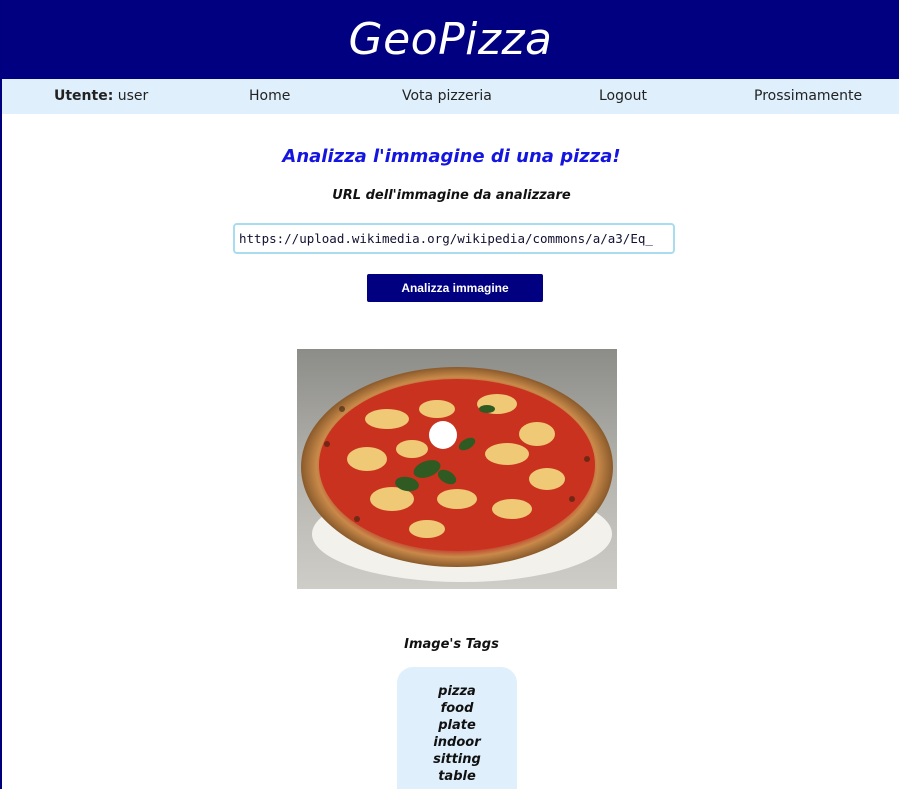 The width and height of the screenshot is (899, 789). Describe the element at coordinates (808, 96) in the screenshot. I see `nav-prossimamente-link: Prossimamente` at that location.